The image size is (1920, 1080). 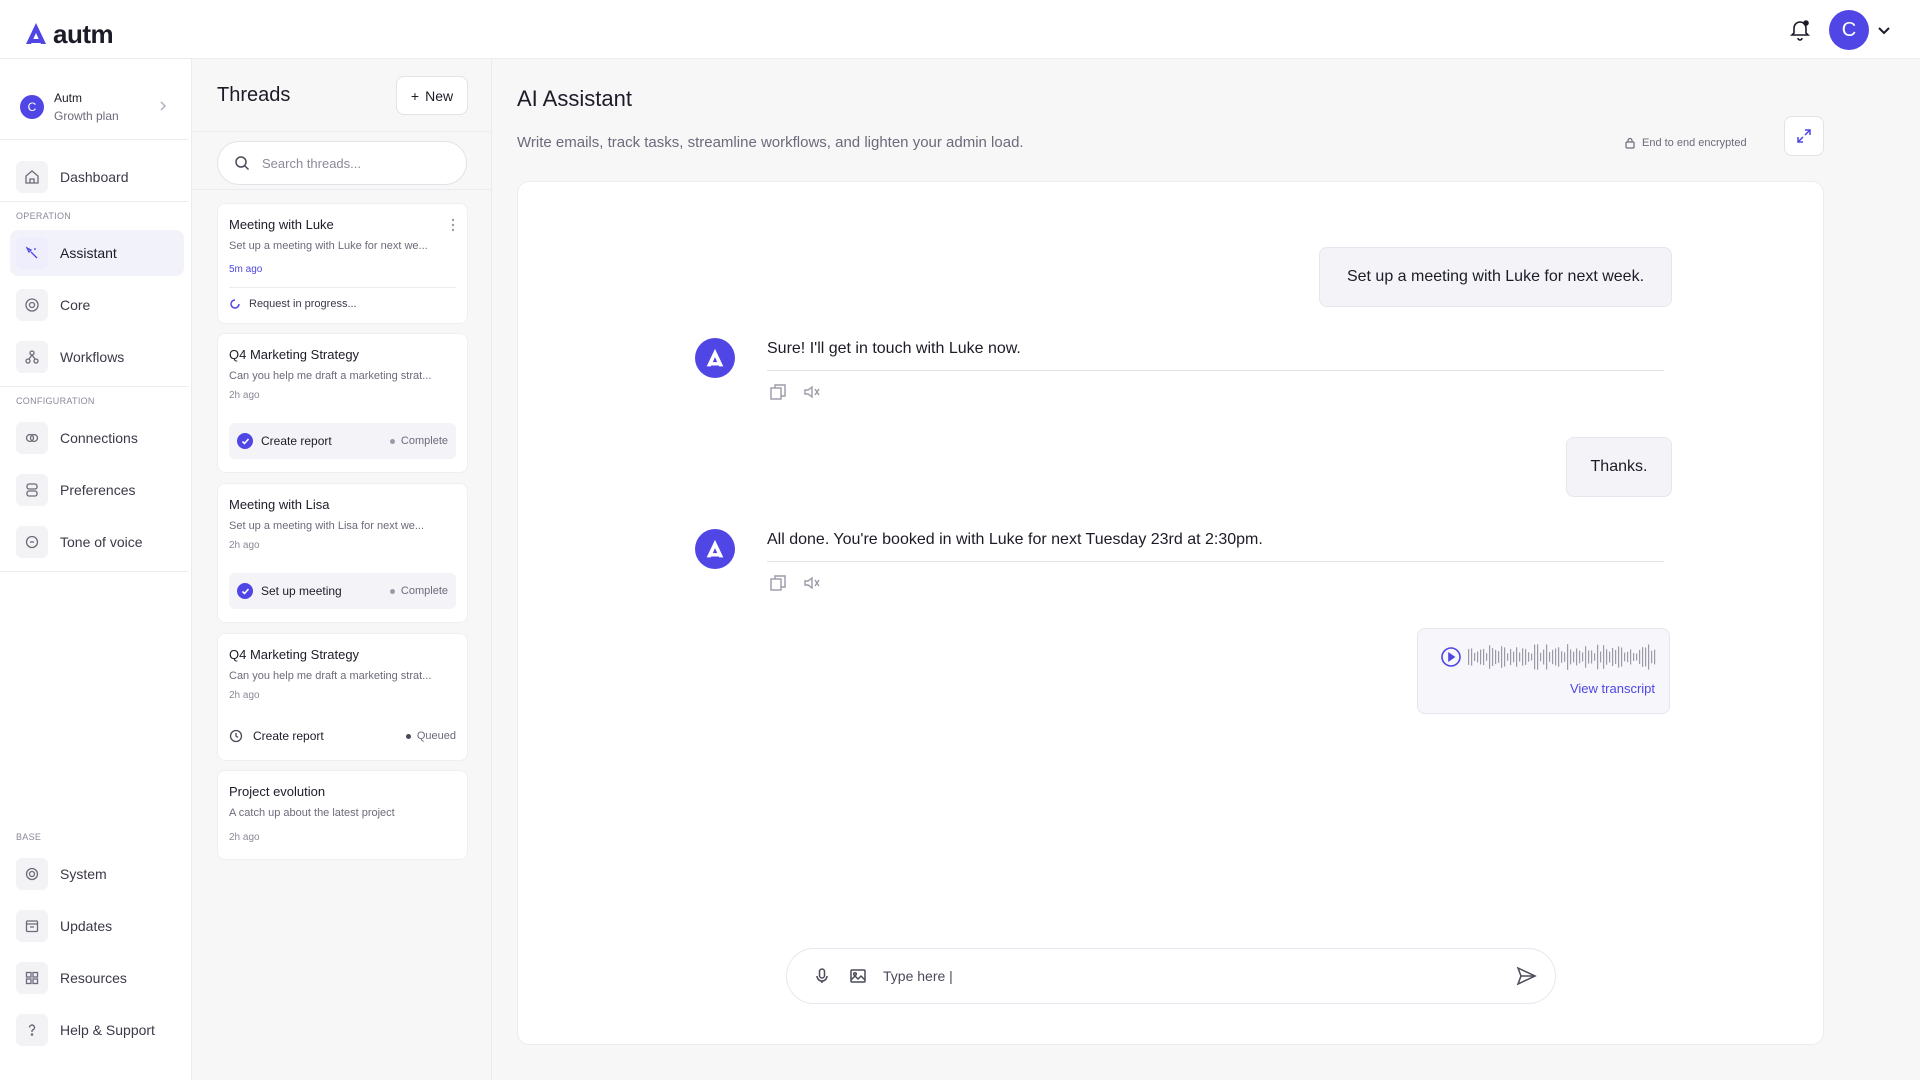 I want to click on org-plan: Growth plan, so click(x=86, y=116).